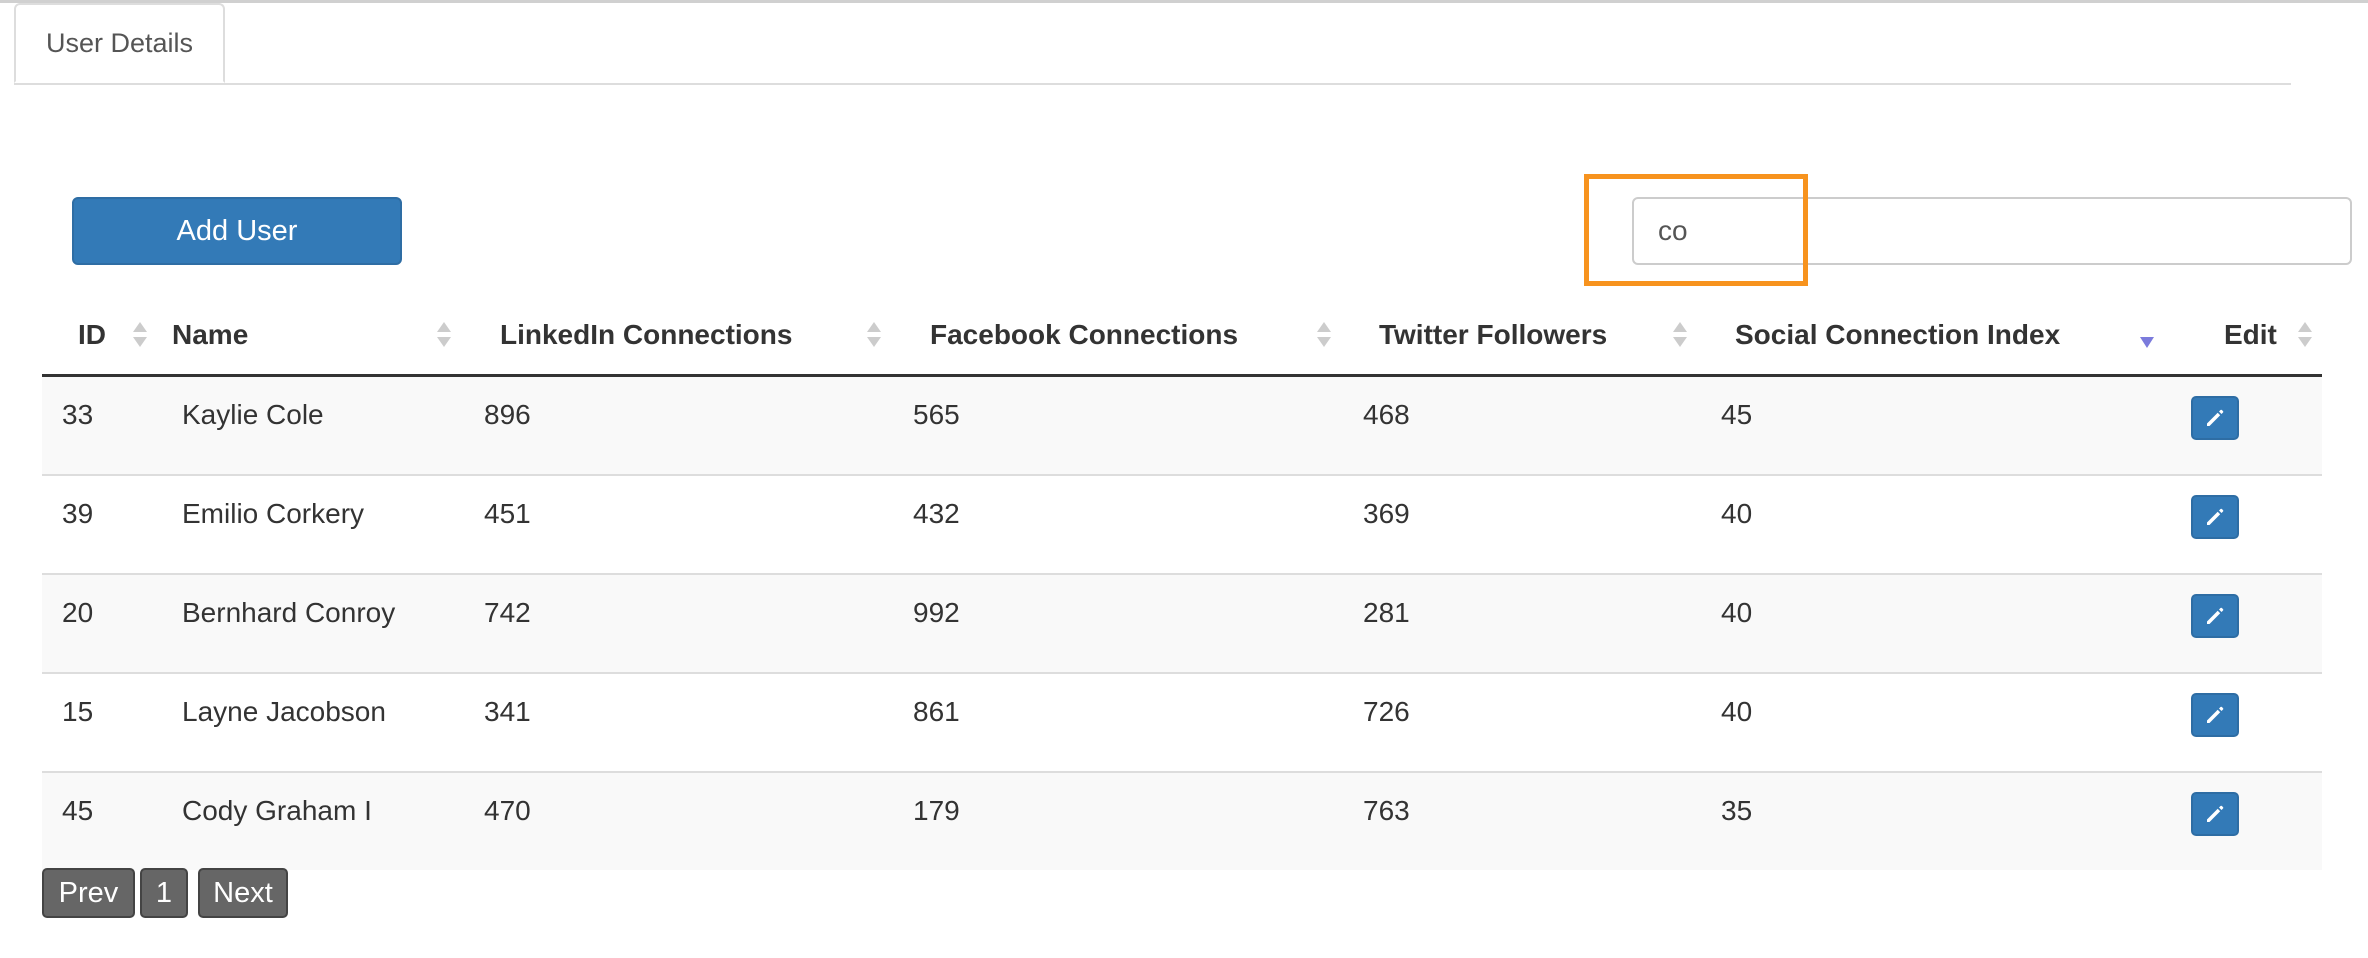  Describe the element at coordinates (253, 414) in the screenshot. I see `cell-name: Kaylie Cole` at that location.